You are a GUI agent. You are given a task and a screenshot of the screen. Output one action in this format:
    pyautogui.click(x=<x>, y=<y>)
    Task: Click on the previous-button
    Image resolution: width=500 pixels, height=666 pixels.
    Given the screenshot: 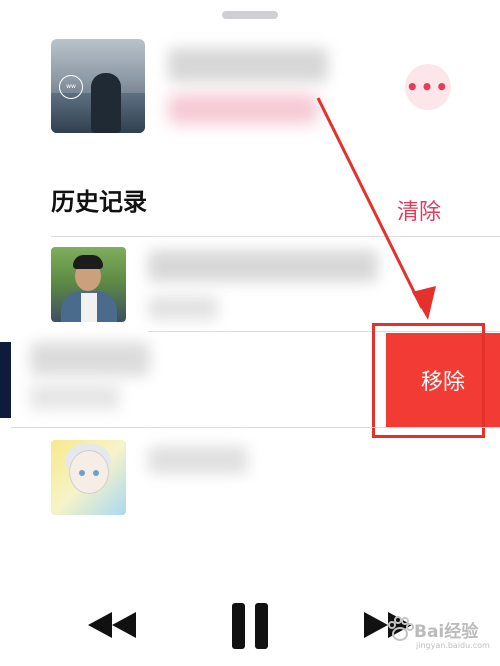 What is the action you would take?
    pyautogui.click(x=112, y=625)
    